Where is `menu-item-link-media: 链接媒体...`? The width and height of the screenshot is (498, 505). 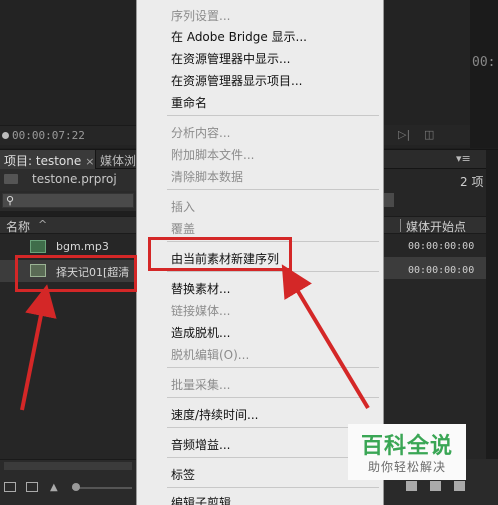
menu-item-link-media: 链接媒体... is located at coordinates (200, 310).